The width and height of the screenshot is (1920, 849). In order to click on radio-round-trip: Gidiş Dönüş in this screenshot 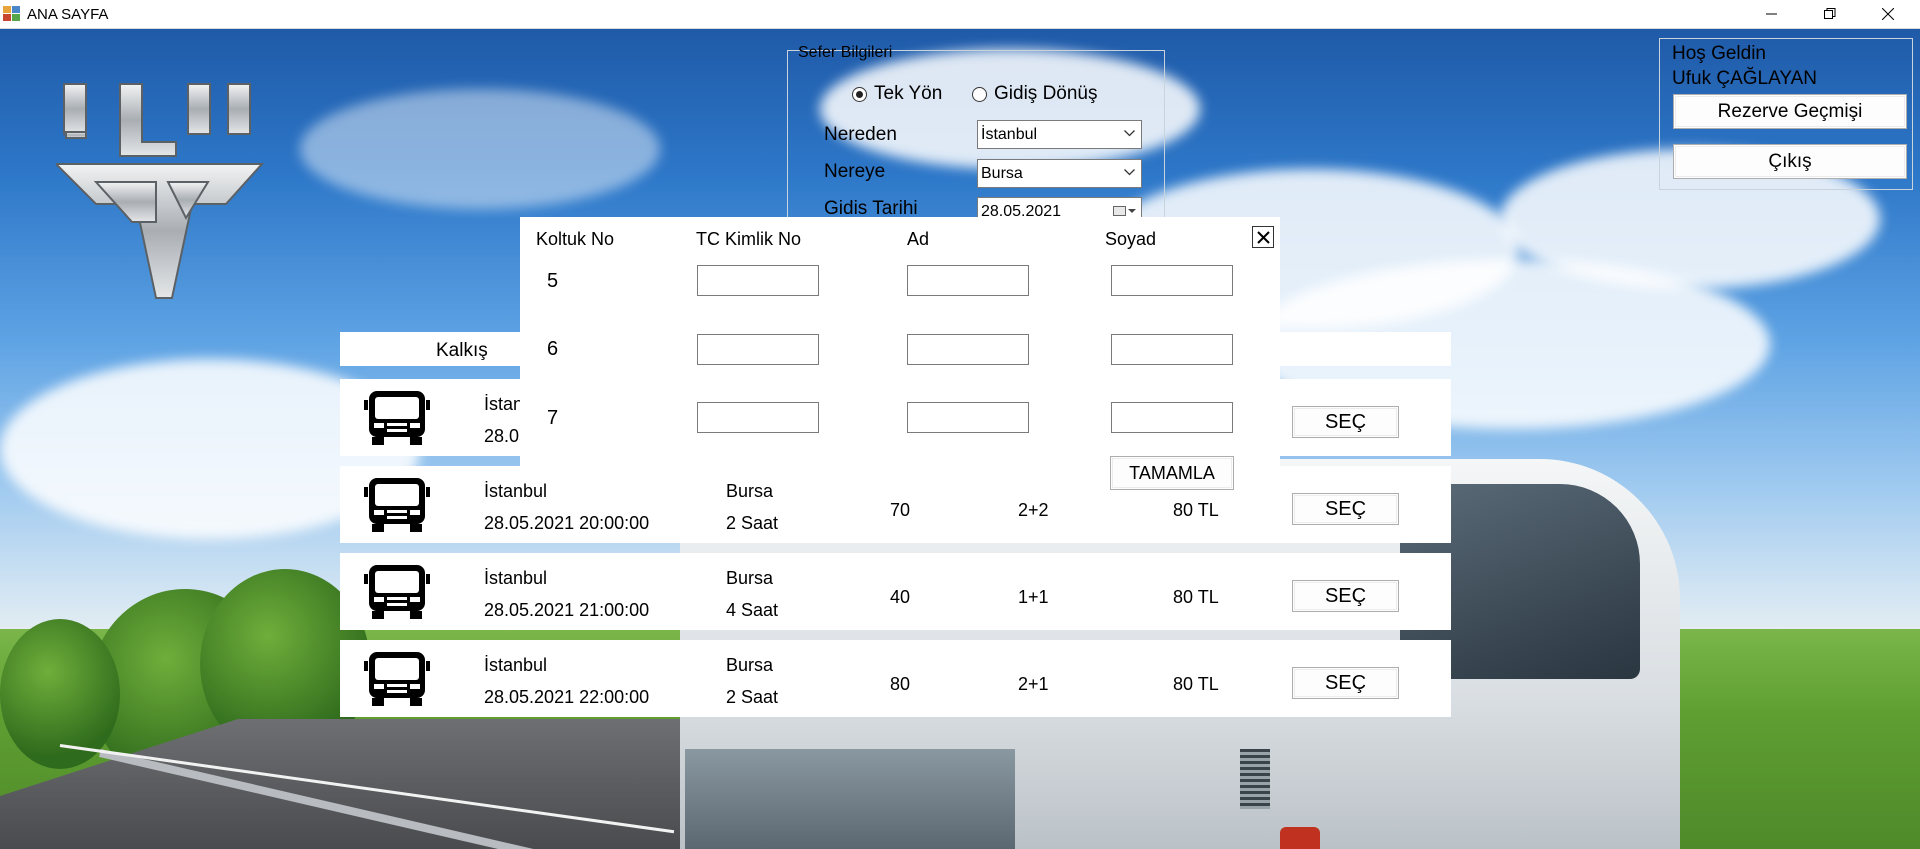, I will do `click(1035, 94)`.